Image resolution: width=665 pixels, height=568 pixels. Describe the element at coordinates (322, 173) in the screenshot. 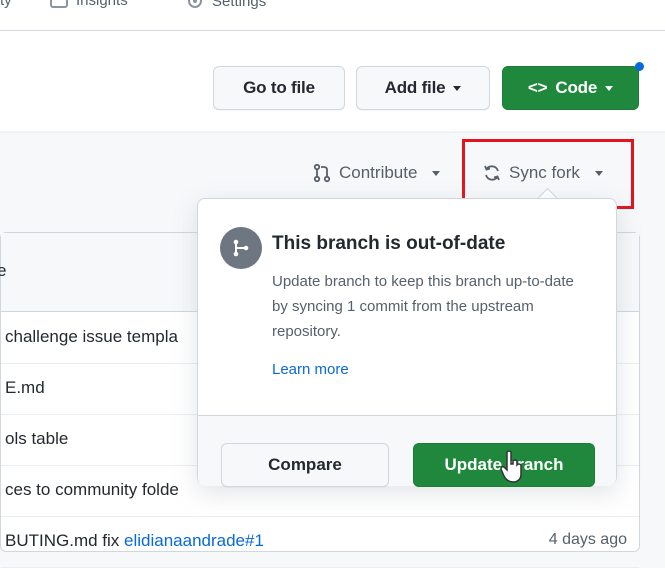

I see `pull-request-icon` at that location.